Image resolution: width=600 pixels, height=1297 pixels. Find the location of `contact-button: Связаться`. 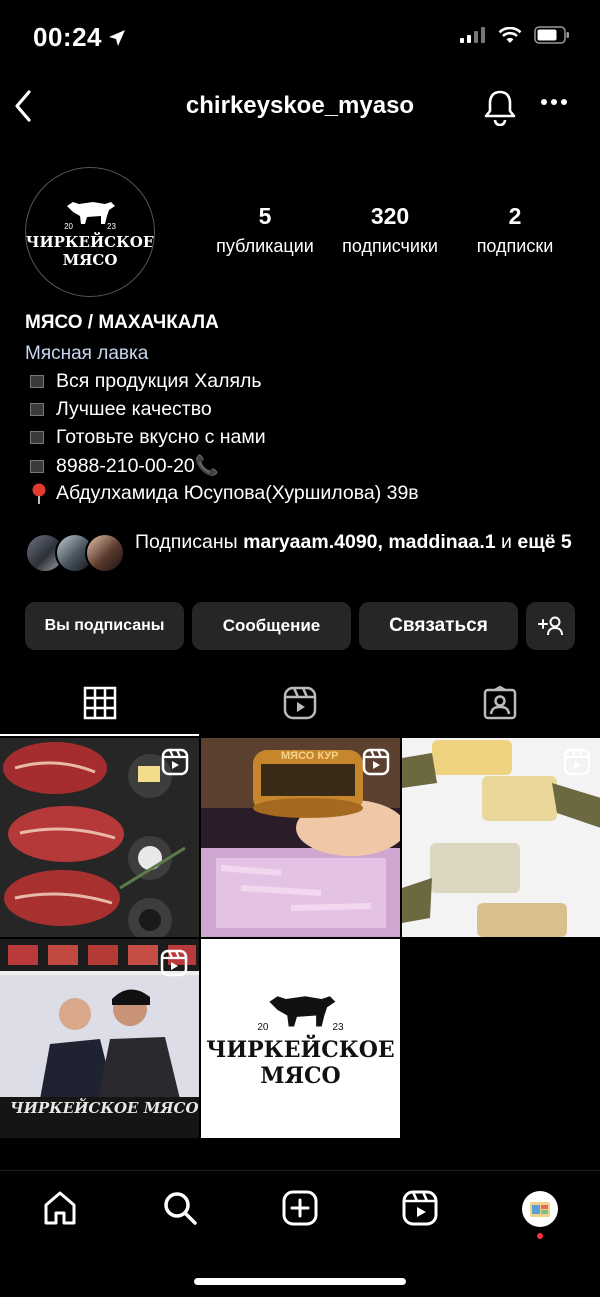

contact-button: Связаться is located at coordinates (438, 626).